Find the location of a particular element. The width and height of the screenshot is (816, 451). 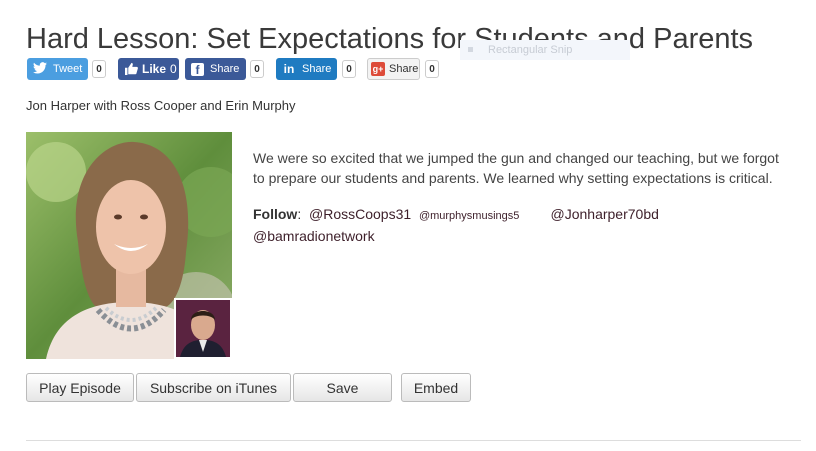

host-photo is located at coordinates (203, 328).